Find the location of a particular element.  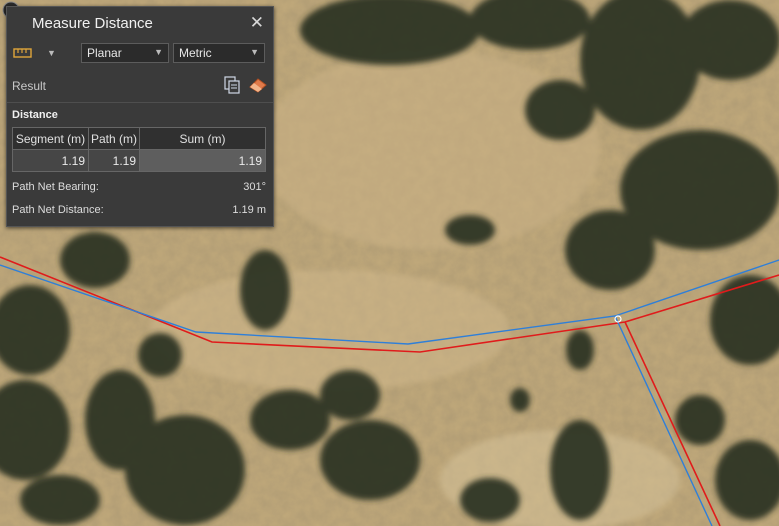

table-header-row: Segment (m) Path (m) Sum (m) is located at coordinates (139, 138).